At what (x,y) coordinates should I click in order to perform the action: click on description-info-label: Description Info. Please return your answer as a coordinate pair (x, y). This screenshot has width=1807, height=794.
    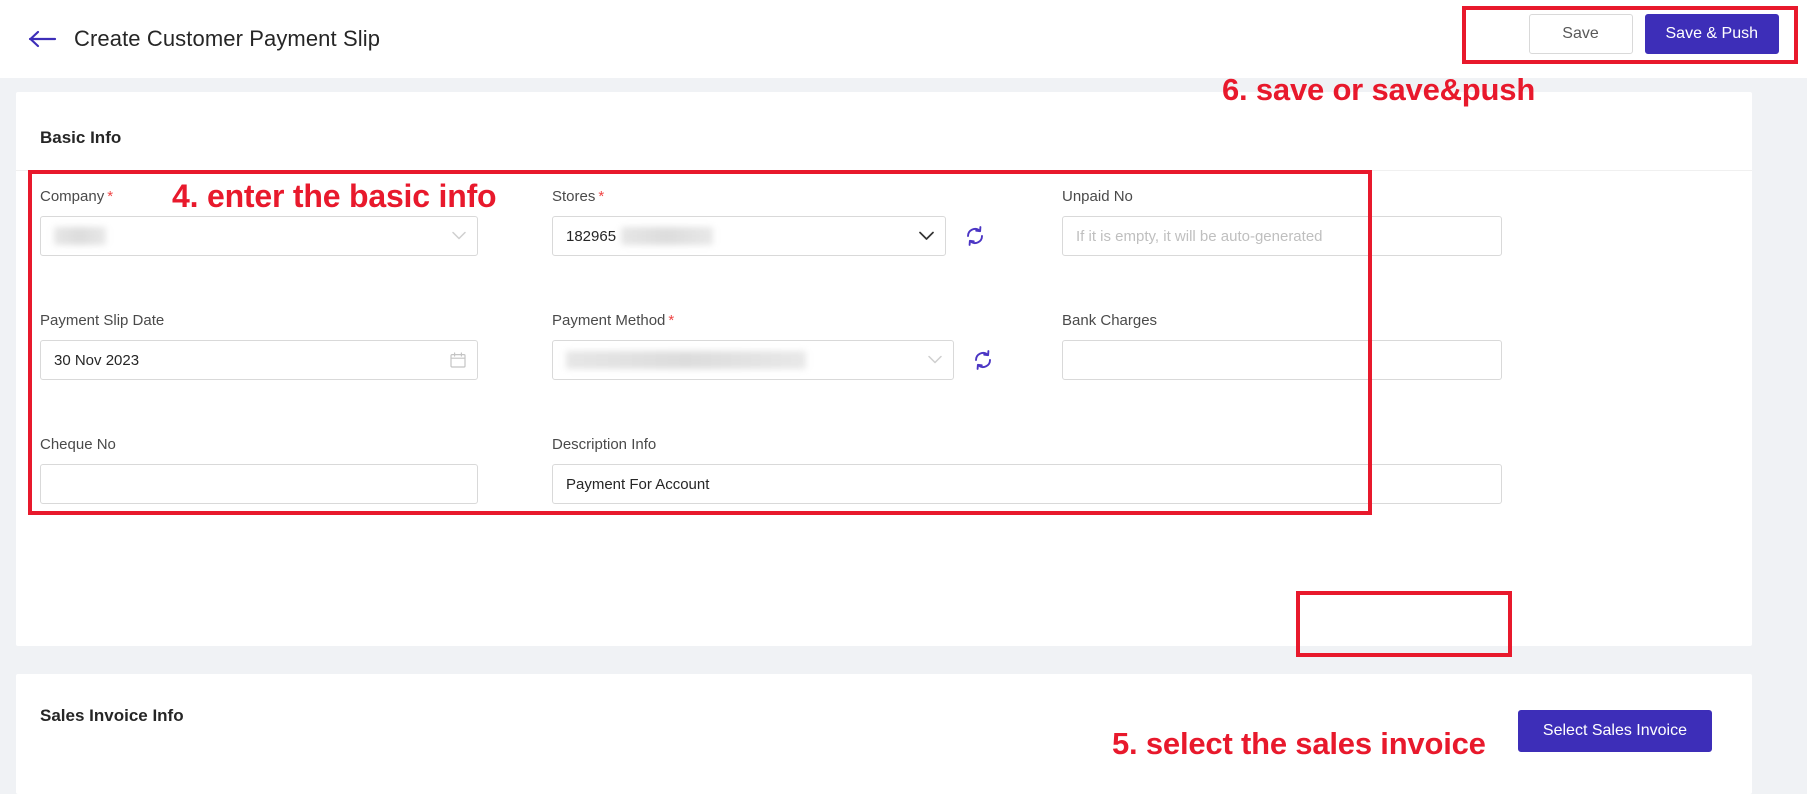
    Looking at the image, I should click on (604, 444).